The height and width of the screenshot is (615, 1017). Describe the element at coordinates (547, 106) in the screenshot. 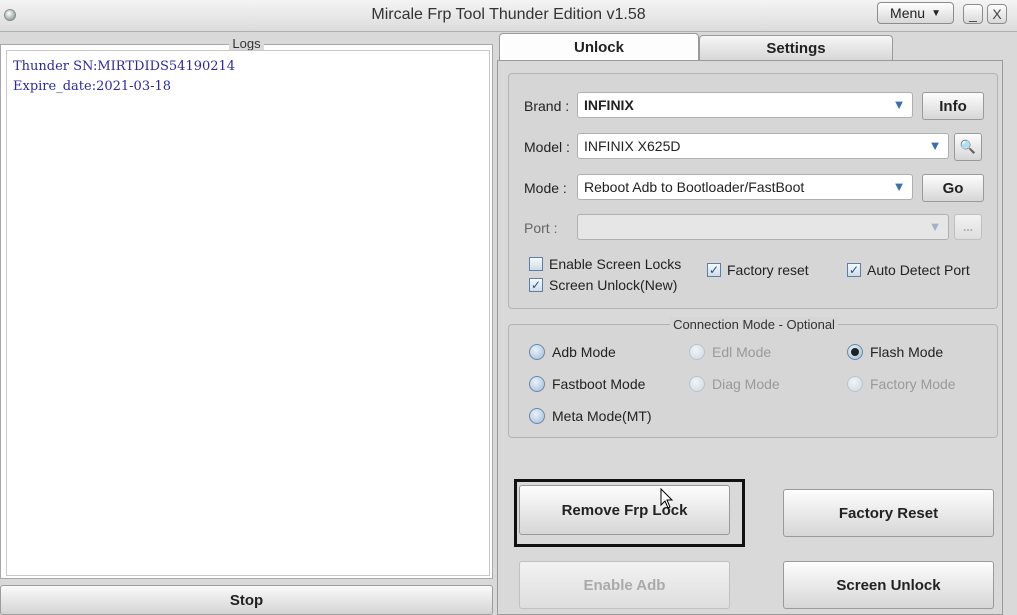

I see `brand-label: Brand :` at that location.